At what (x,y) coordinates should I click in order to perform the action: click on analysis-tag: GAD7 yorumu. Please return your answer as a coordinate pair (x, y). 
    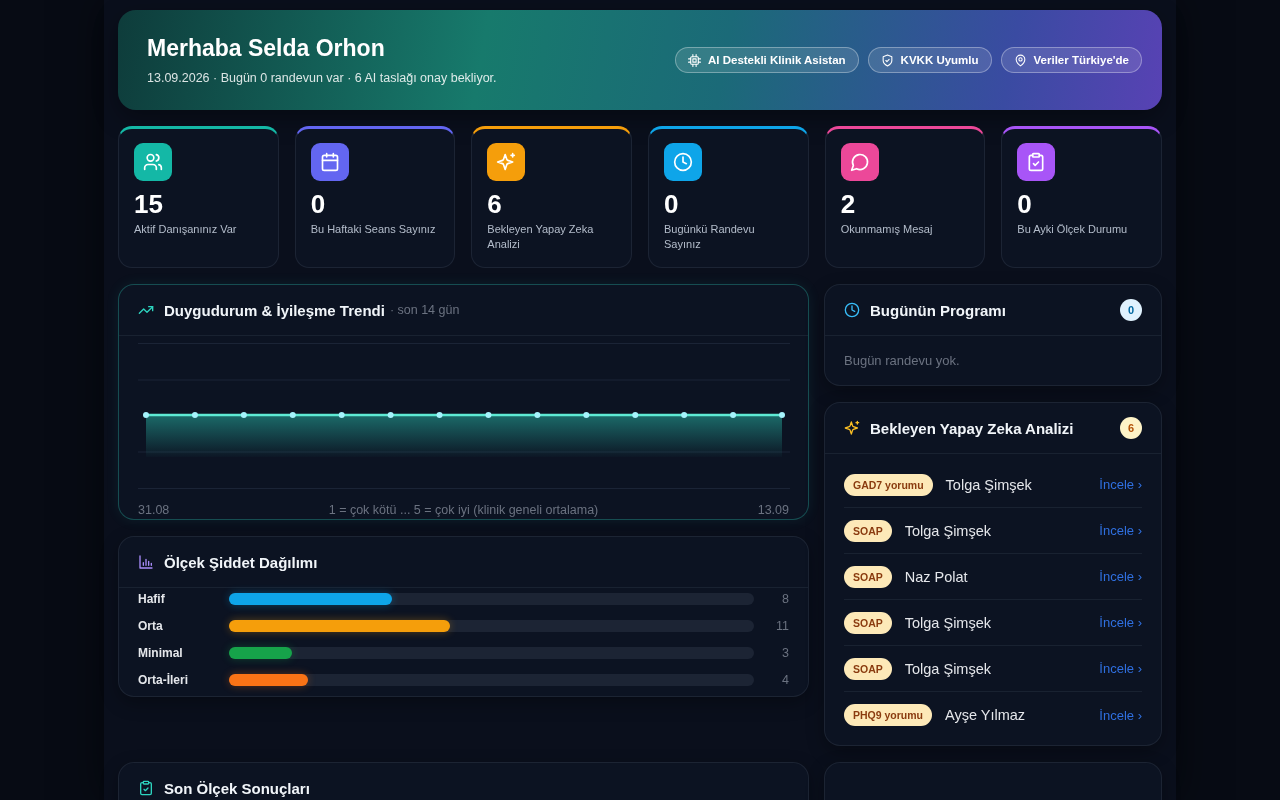
    Looking at the image, I should click on (888, 484).